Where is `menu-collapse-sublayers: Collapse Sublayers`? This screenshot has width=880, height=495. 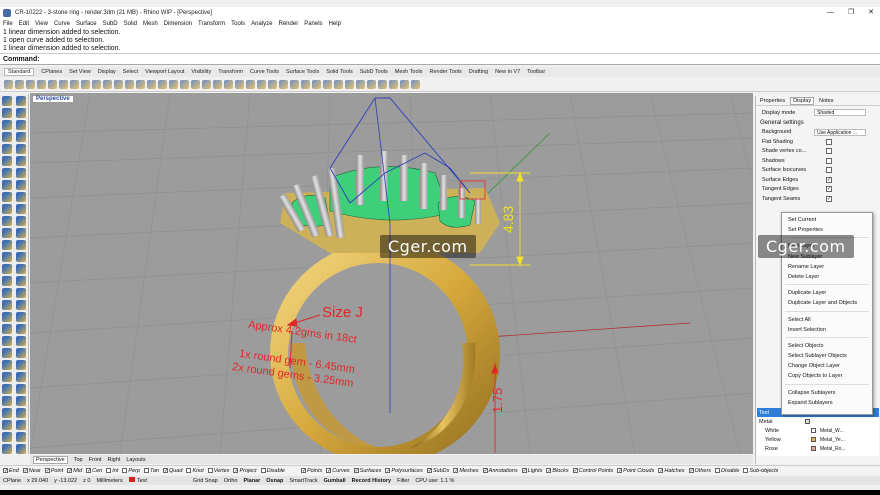 menu-collapse-sublayers: Collapse Sublayers is located at coordinates (827, 393).